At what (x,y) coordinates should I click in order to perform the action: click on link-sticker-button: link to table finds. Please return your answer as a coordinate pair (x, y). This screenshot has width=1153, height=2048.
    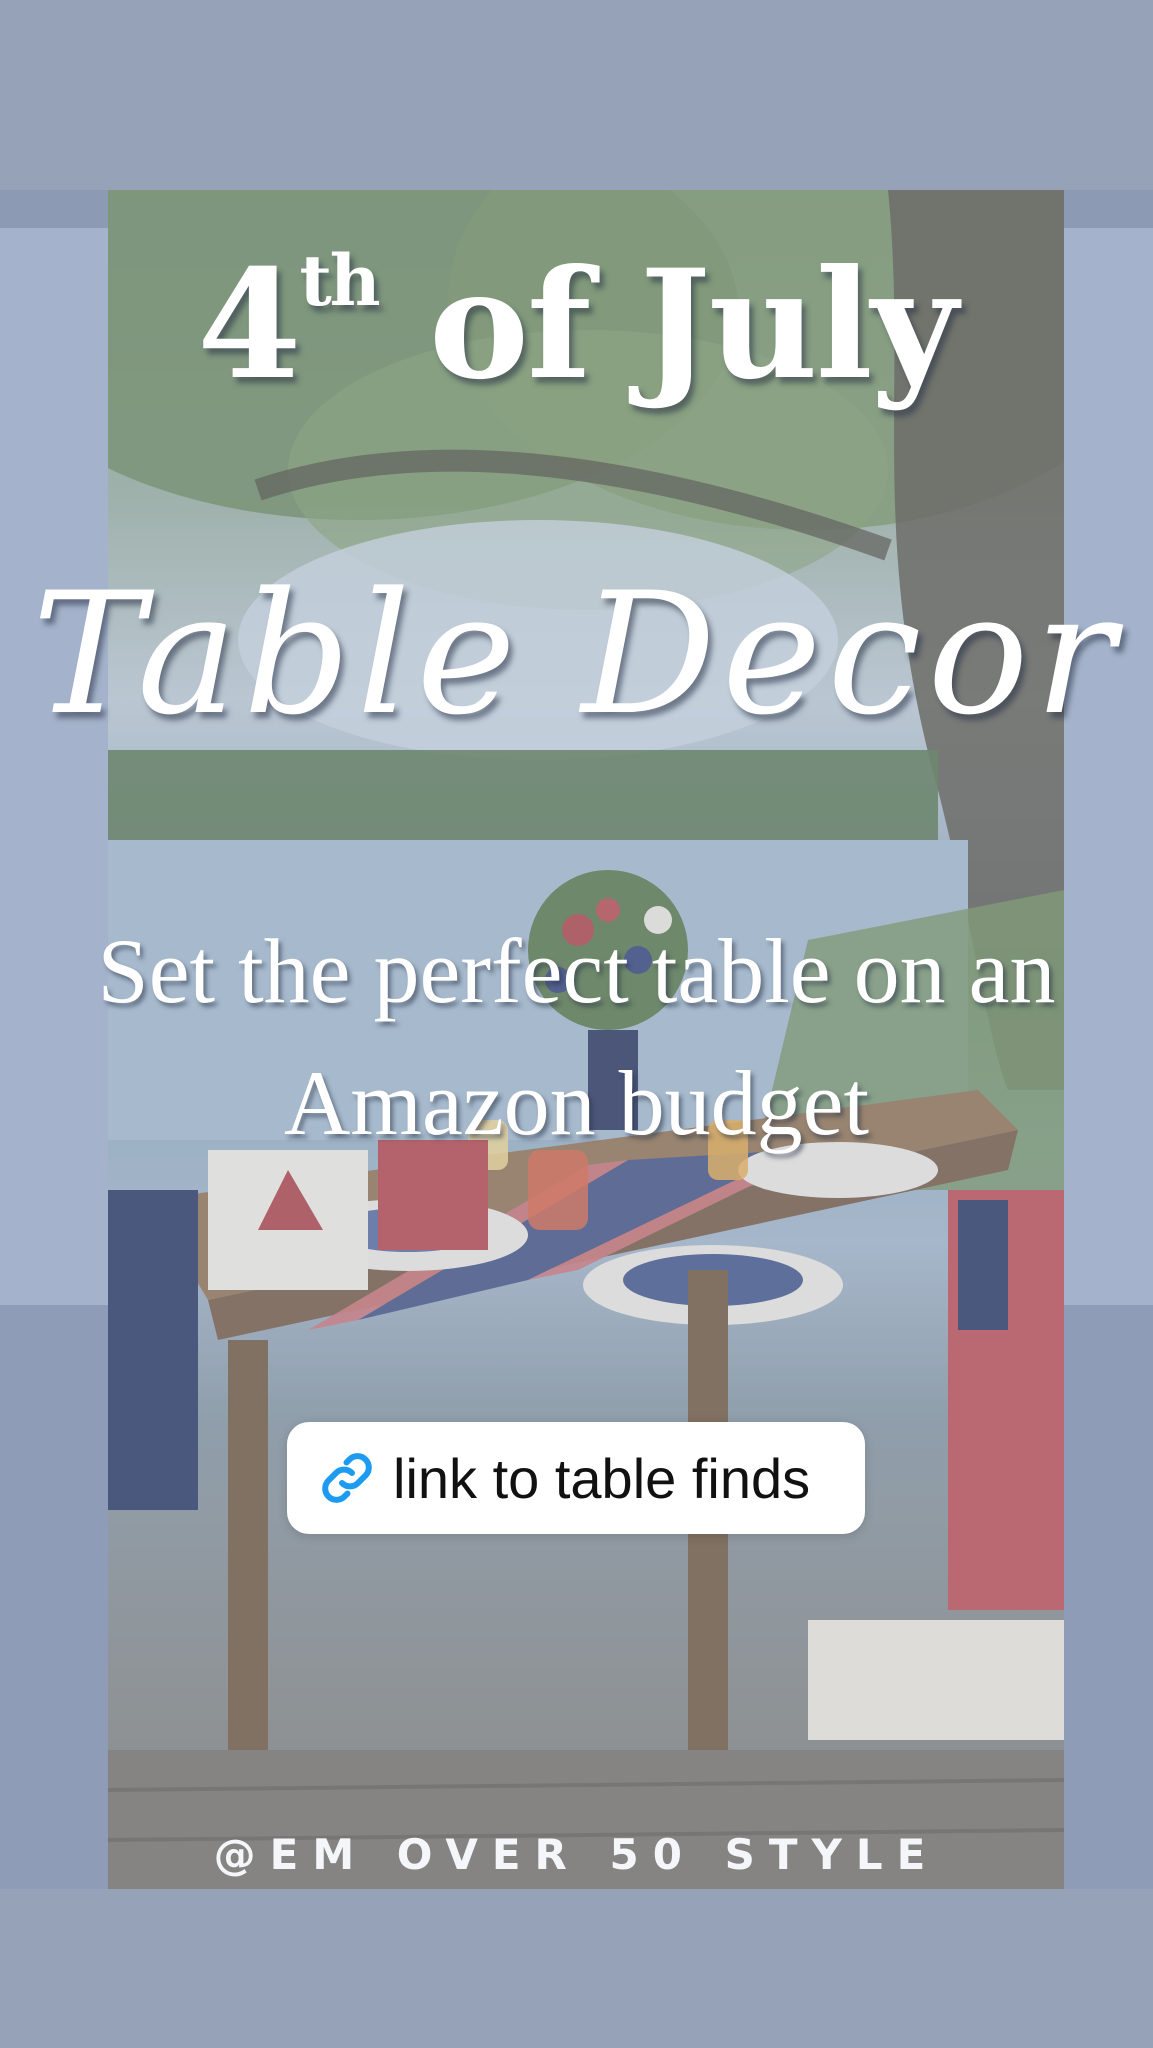
    Looking at the image, I should click on (576, 1478).